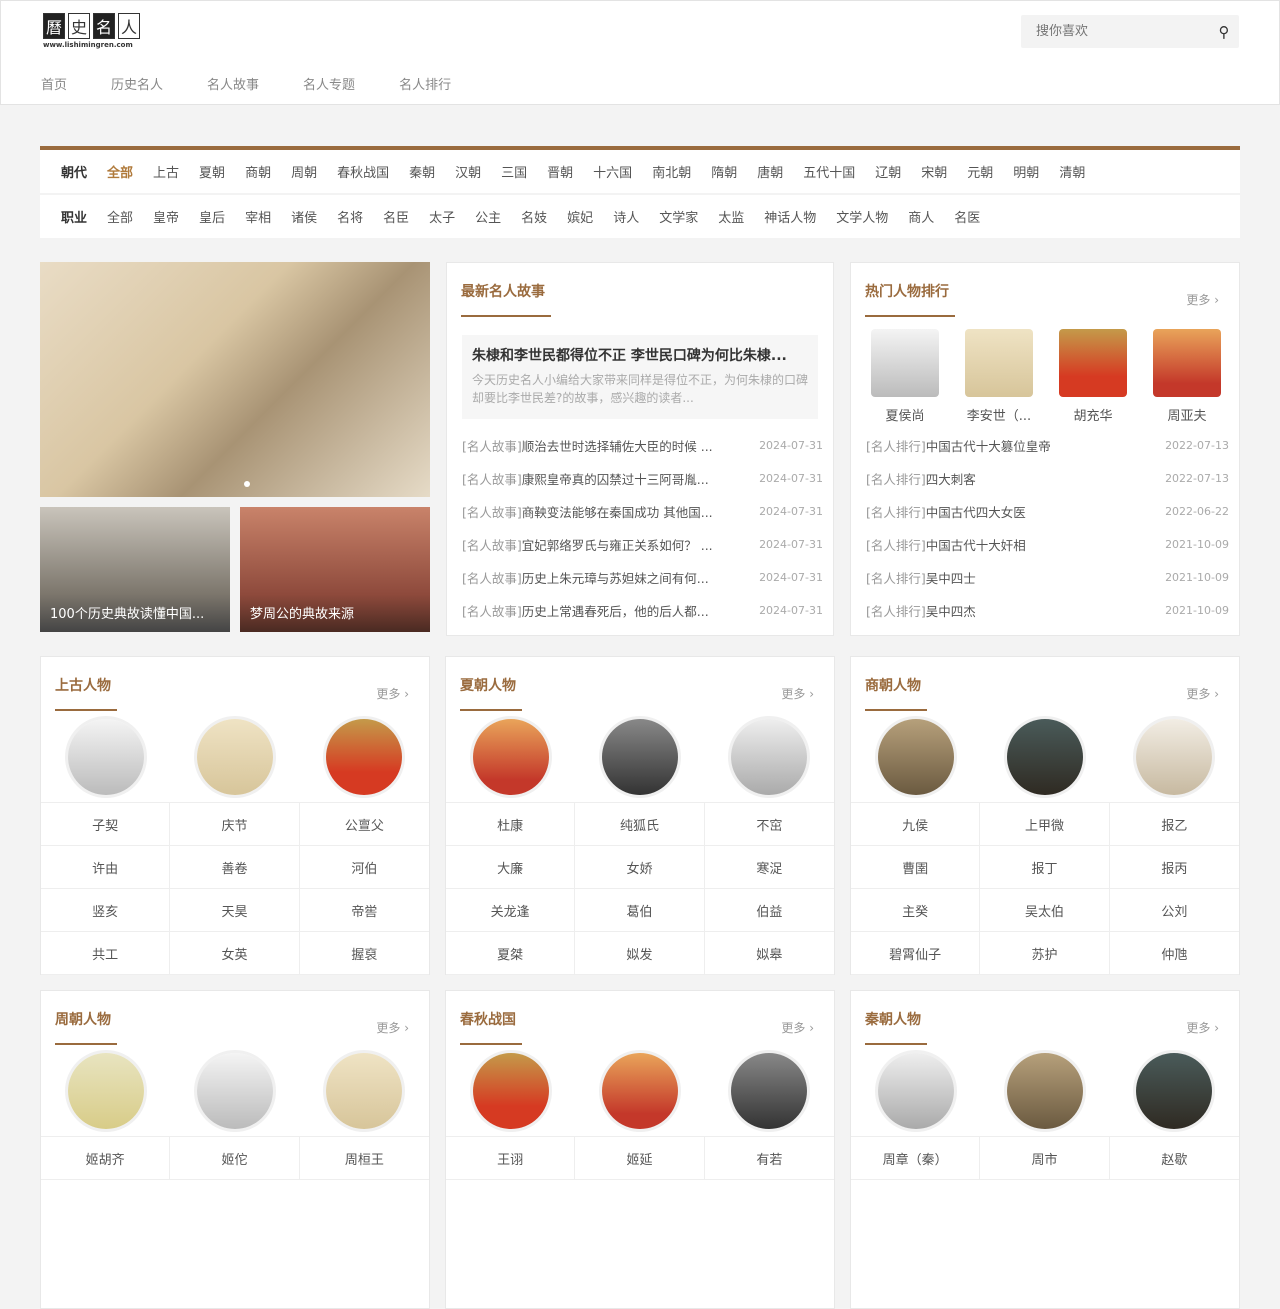  Describe the element at coordinates (921, 610) in the screenshot. I see `item-title: [名人排行]吴中四杰` at that location.